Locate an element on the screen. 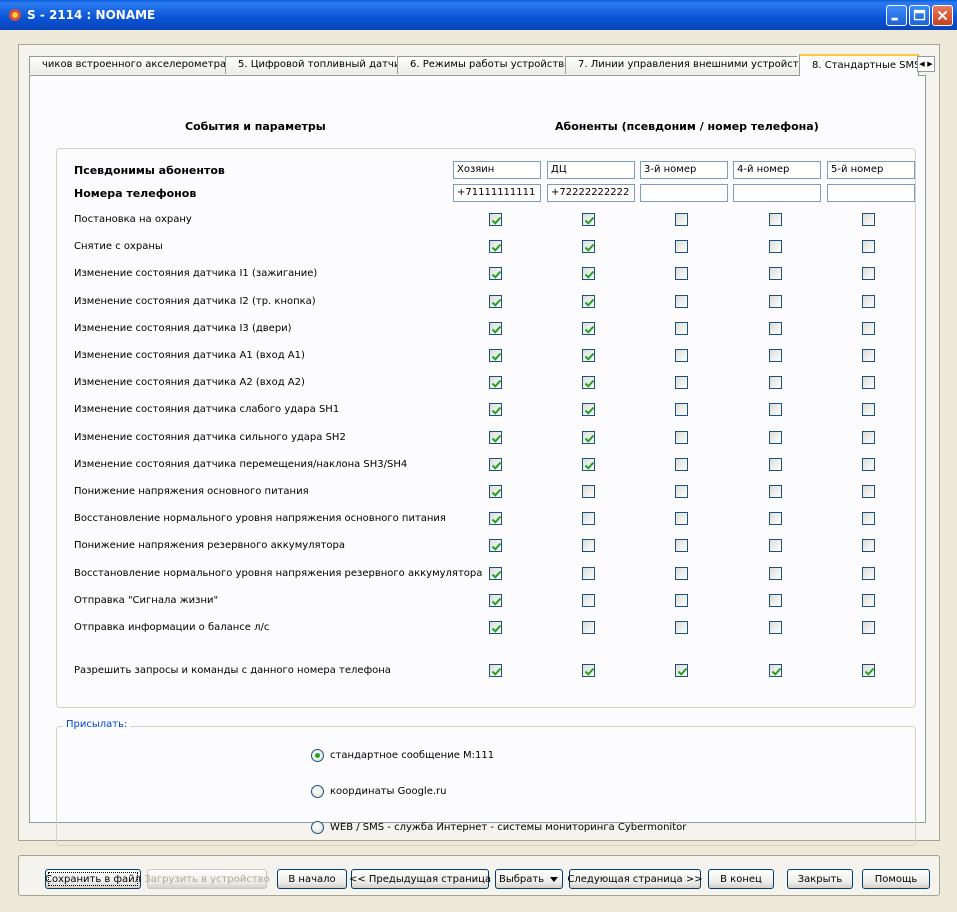 This screenshot has width=957, height=912. tab-scroll-buttons: ◀ ▶ is located at coordinates (926, 64).